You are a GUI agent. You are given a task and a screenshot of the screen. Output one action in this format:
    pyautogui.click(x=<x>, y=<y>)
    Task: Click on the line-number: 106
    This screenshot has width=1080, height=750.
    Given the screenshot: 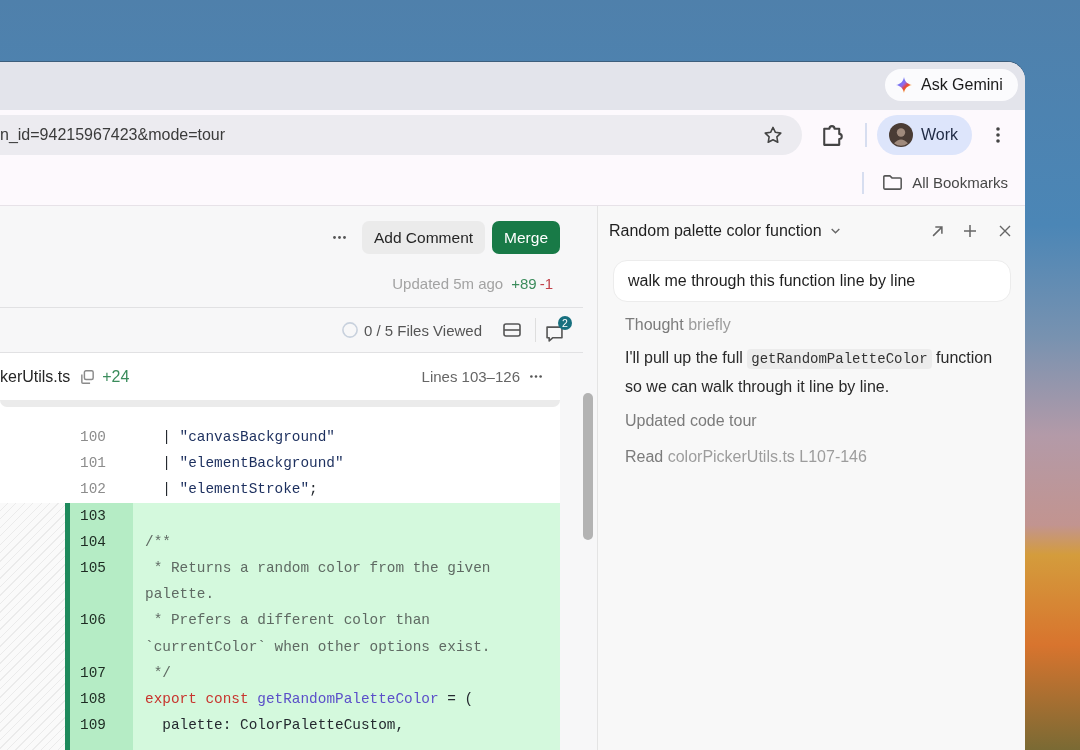 What is the action you would take?
    pyautogui.click(x=99, y=633)
    